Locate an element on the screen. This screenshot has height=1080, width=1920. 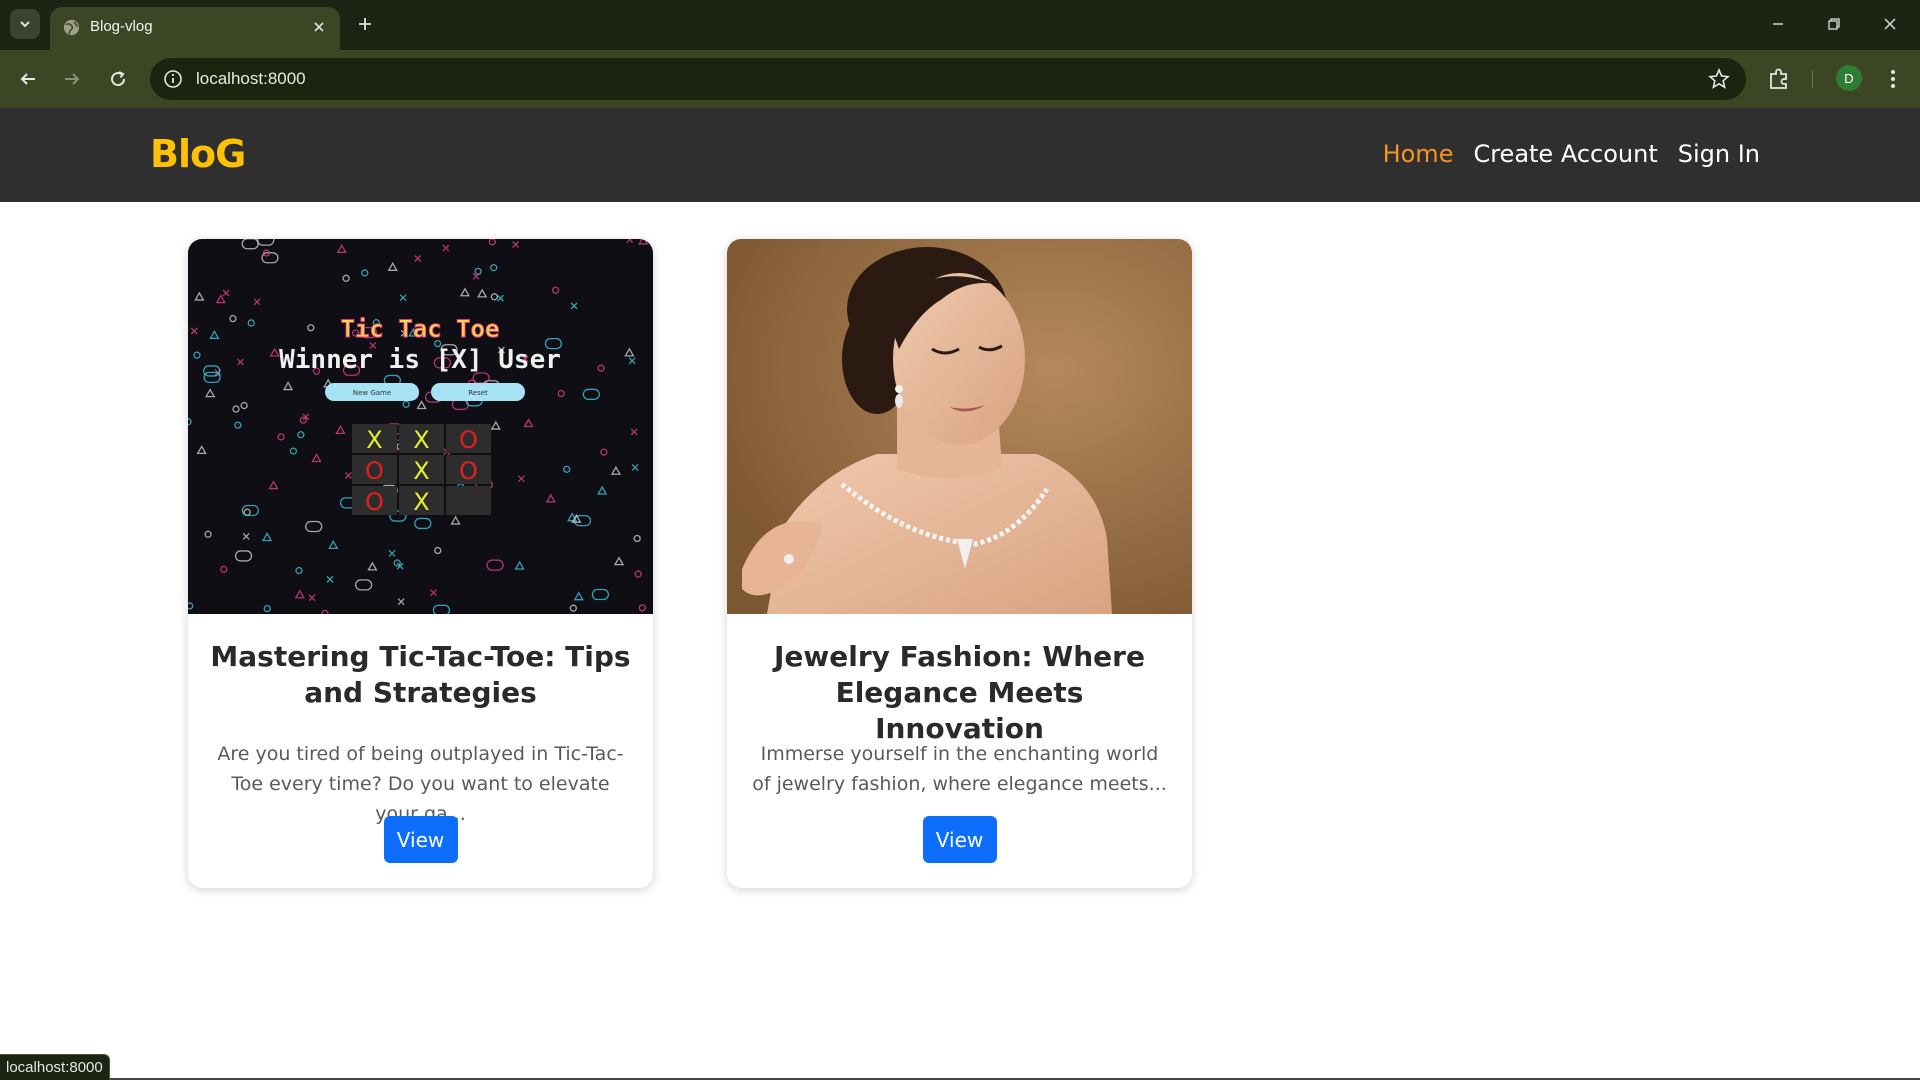
profile-avatar: D is located at coordinates (1849, 78).